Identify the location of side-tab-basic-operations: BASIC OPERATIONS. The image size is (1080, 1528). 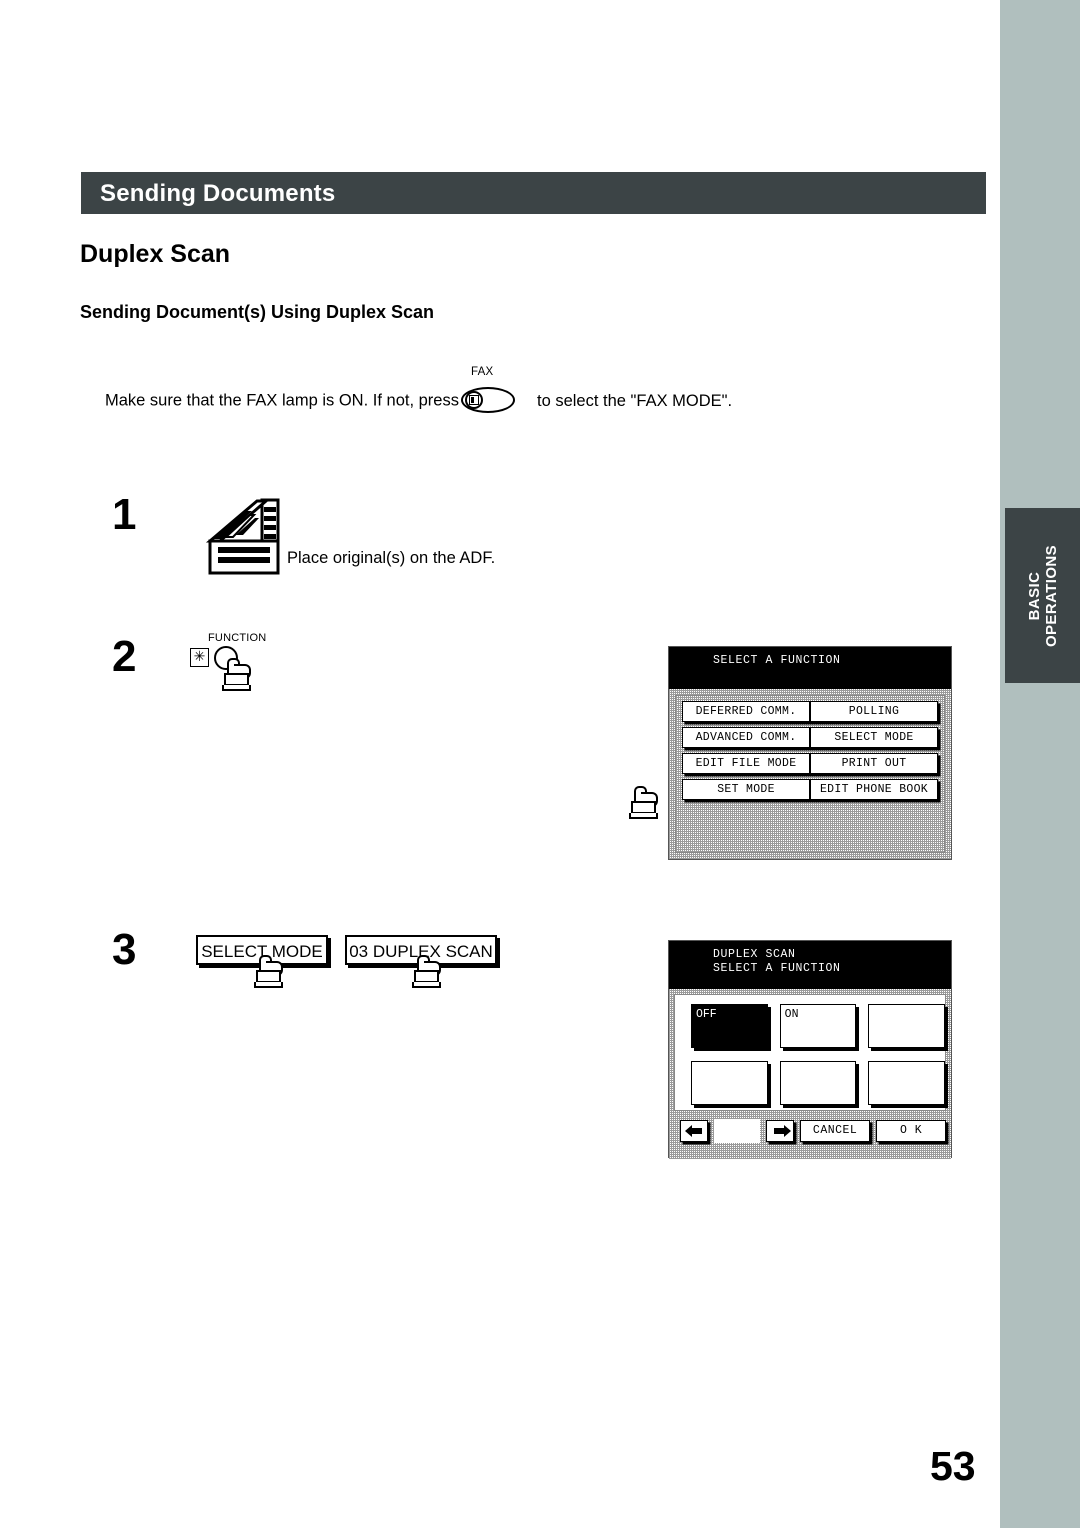
(1042, 595).